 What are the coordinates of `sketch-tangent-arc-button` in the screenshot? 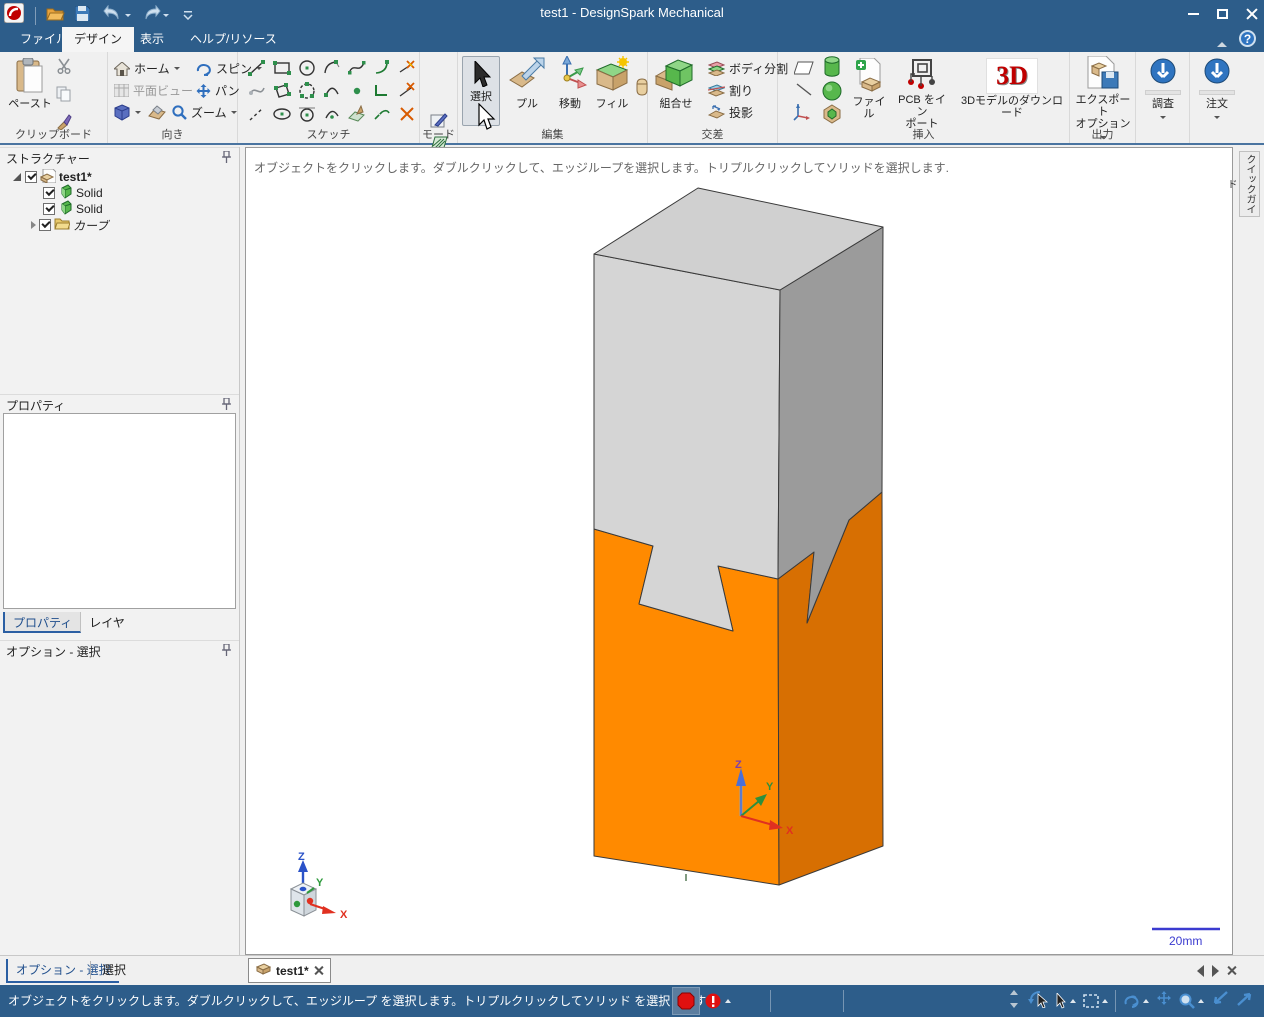 It's located at (331, 67).